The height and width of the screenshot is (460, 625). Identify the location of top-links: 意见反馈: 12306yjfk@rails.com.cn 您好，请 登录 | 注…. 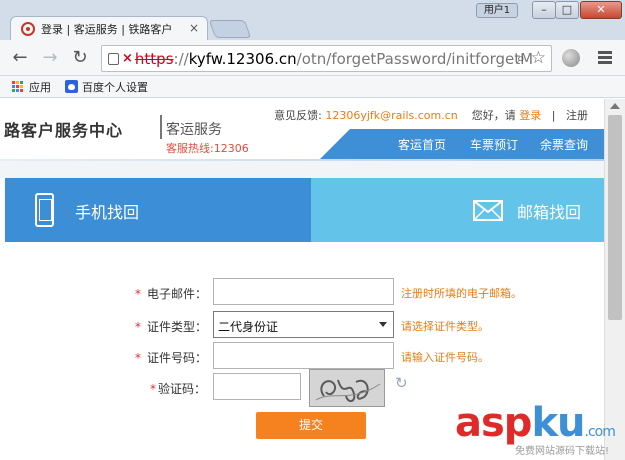
(431, 115).